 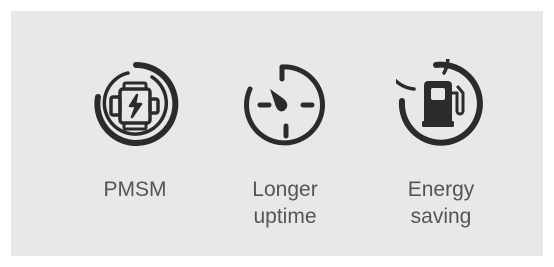 What do you see at coordinates (136, 103) in the screenshot?
I see `motor-icon` at bounding box center [136, 103].